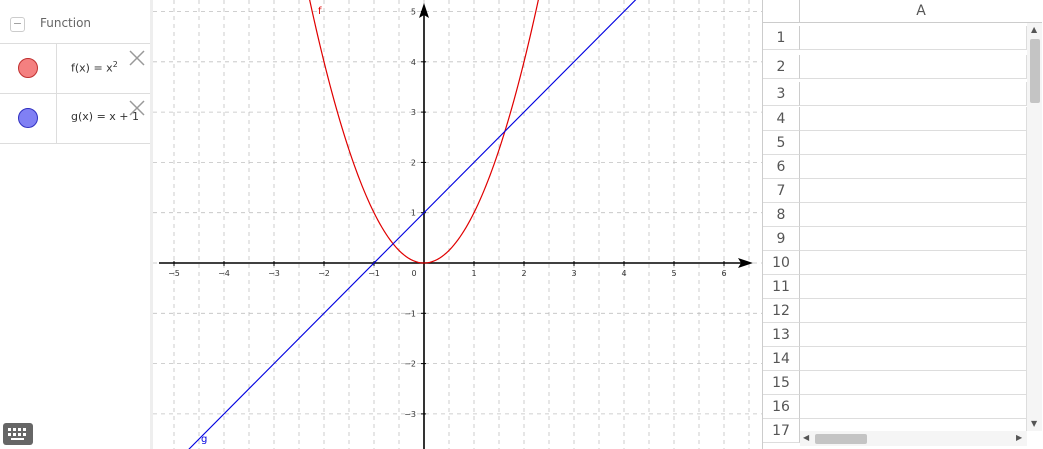 This screenshot has width=1043, height=449. What do you see at coordinates (806, 437) in the screenshot?
I see `scroll-left-icon: ◀` at bounding box center [806, 437].